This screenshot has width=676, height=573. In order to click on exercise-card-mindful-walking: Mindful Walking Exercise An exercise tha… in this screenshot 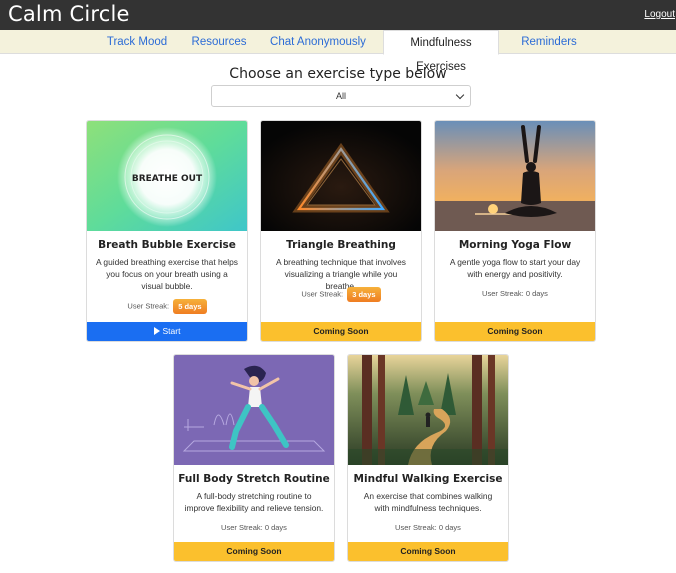, I will do `click(428, 458)`.